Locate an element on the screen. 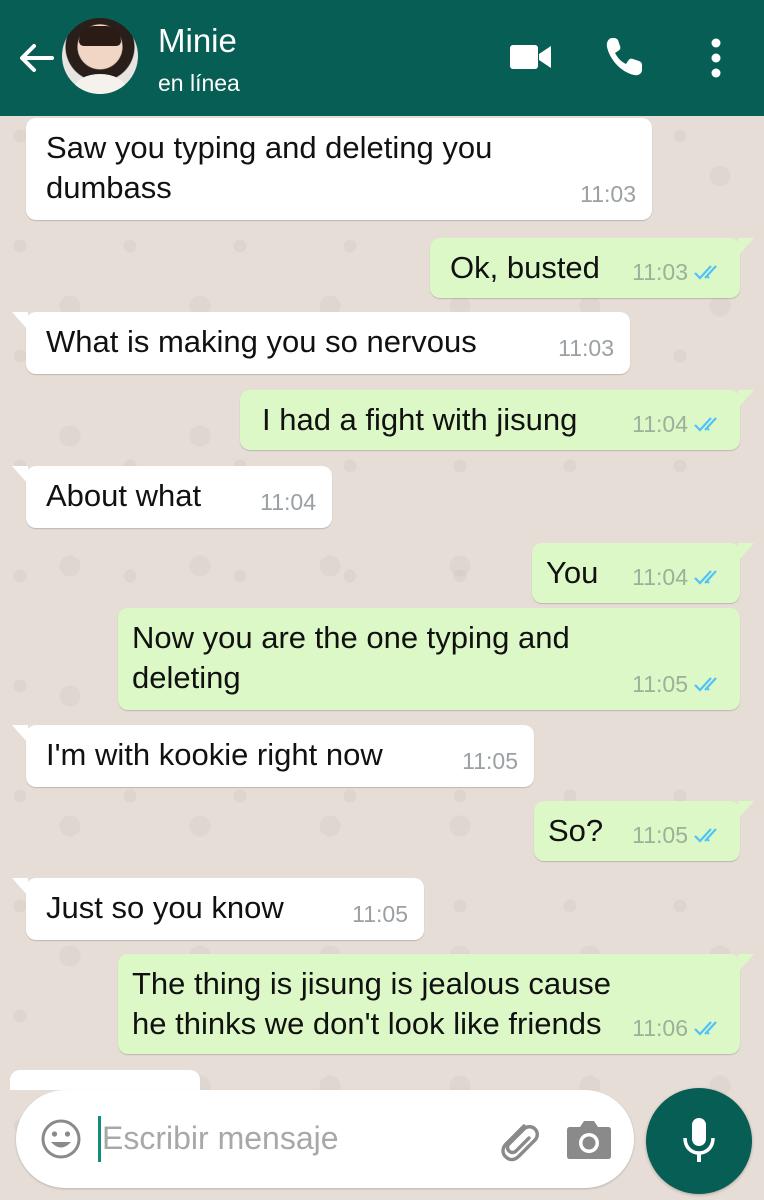 This screenshot has height=1200, width=764. message-text: Now you are the one typing and deleting is located at coordinates (351, 657).